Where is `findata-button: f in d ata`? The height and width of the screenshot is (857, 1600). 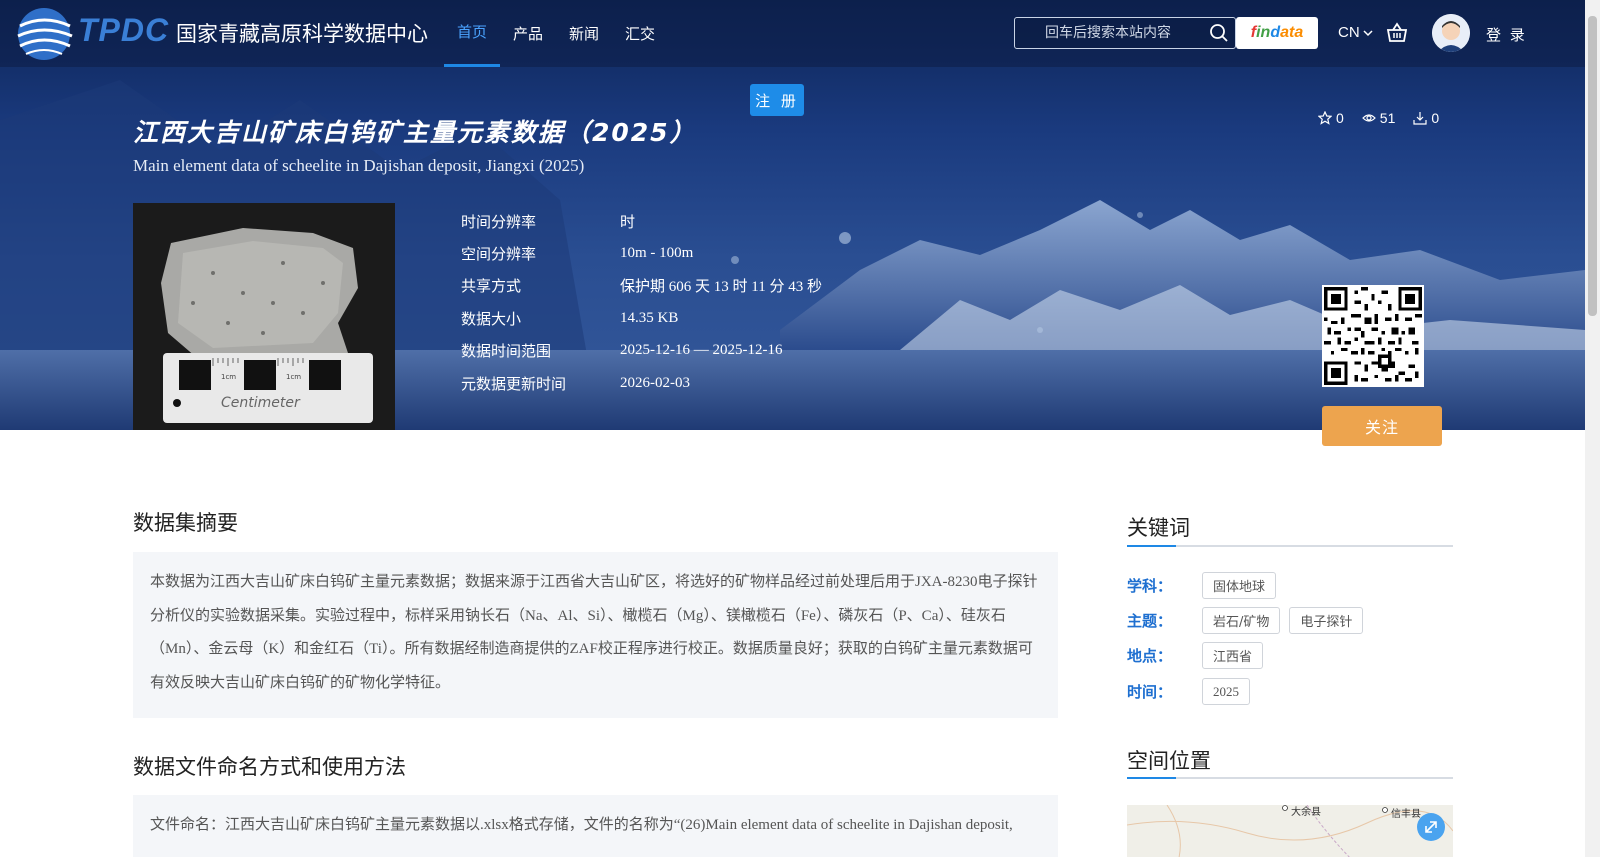
findata-button: f in d ata is located at coordinates (1277, 33).